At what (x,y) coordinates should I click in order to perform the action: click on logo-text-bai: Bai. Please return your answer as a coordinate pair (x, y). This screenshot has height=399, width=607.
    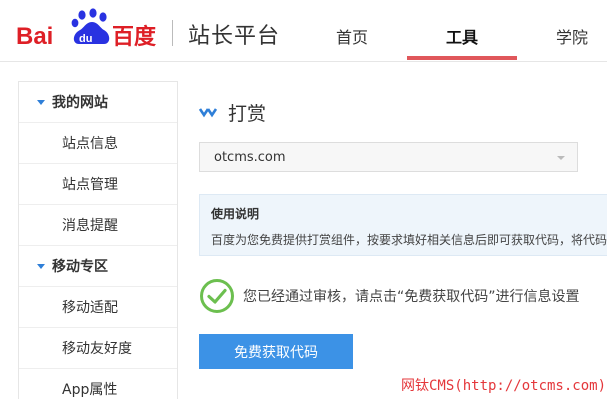
    Looking at the image, I should click on (34, 36).